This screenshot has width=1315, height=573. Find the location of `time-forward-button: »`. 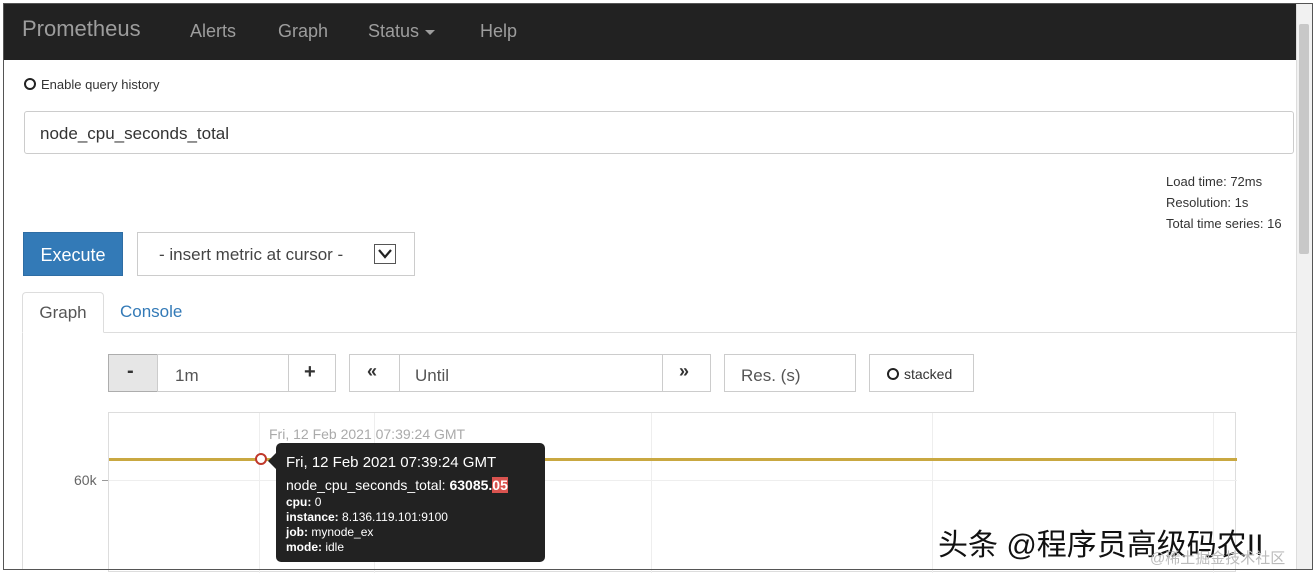

time-forward-button: » is located at coordinates (686, 373).